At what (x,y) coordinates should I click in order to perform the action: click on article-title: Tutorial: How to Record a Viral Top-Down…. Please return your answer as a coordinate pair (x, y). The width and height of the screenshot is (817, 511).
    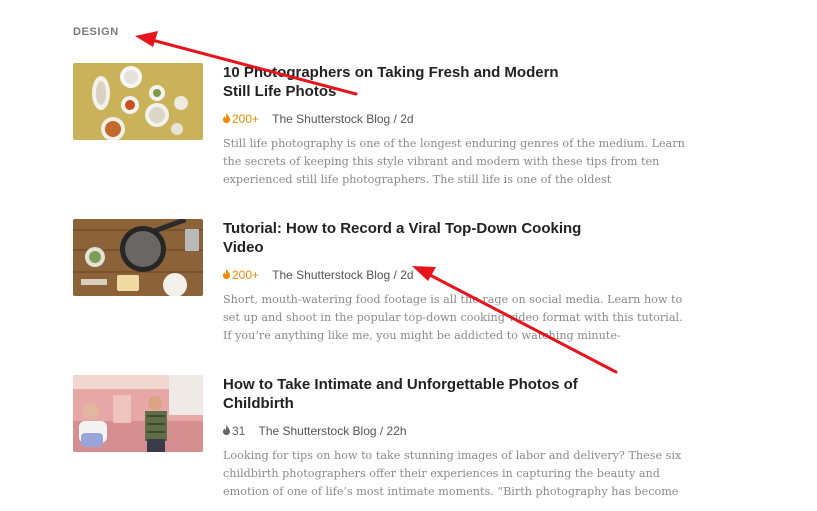
    Looking at the image, I should click on (403, 238).